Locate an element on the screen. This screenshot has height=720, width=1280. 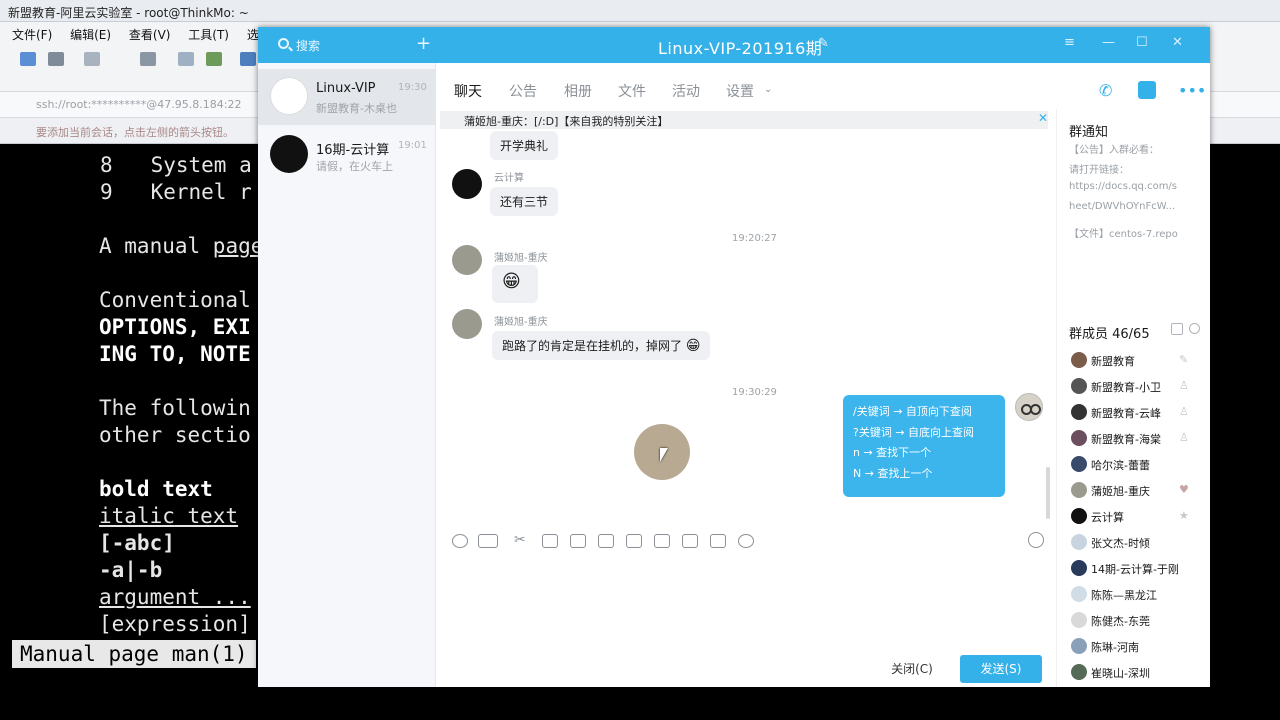
more-icon is located at coordinates (746, 541).